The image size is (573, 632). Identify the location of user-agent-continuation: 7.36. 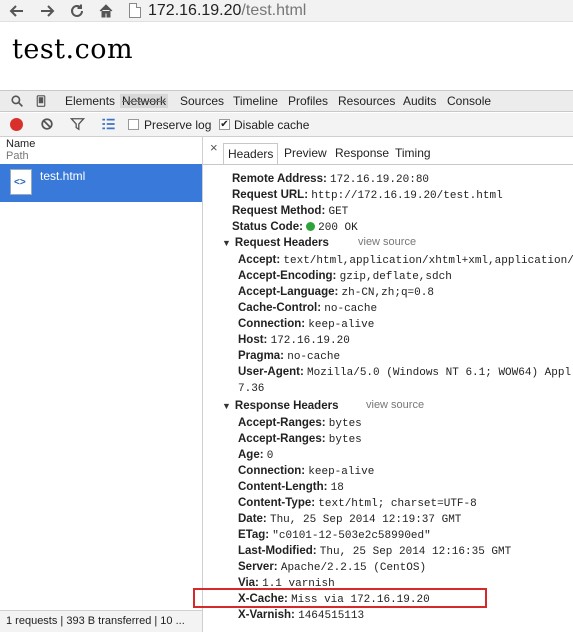
(251, 389).